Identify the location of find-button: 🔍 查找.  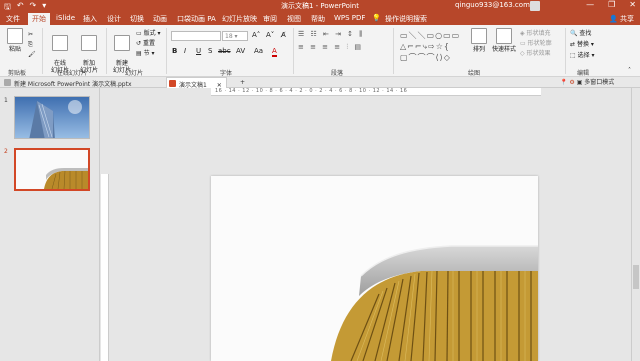
(580, 34).